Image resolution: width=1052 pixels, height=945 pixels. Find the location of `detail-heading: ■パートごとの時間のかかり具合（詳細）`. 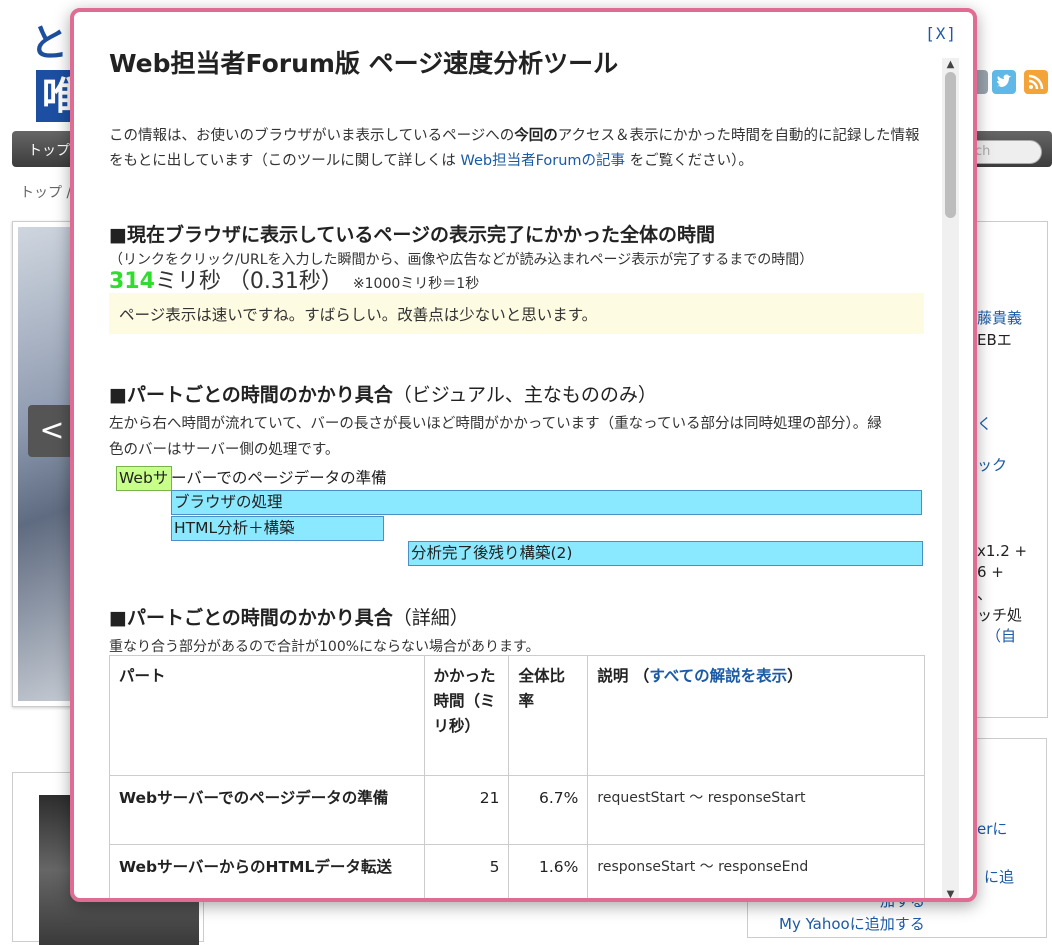

detail-heading: ■パートごとの時間のかかり具合（詳細） is located at coordinates (289, 616).